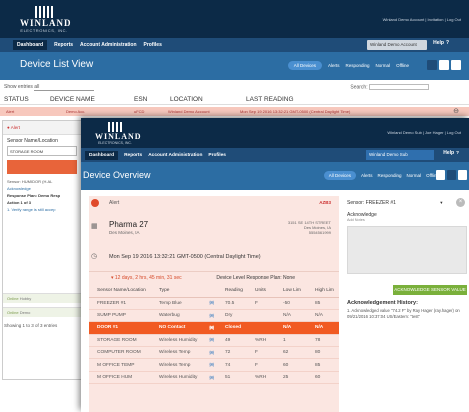 The width and height of the screenshot is (469, 412). I want to click on table-row: COMPUTER ROOM Wireless Temp ᯼ 72 F 62 80, so click(214, 353).